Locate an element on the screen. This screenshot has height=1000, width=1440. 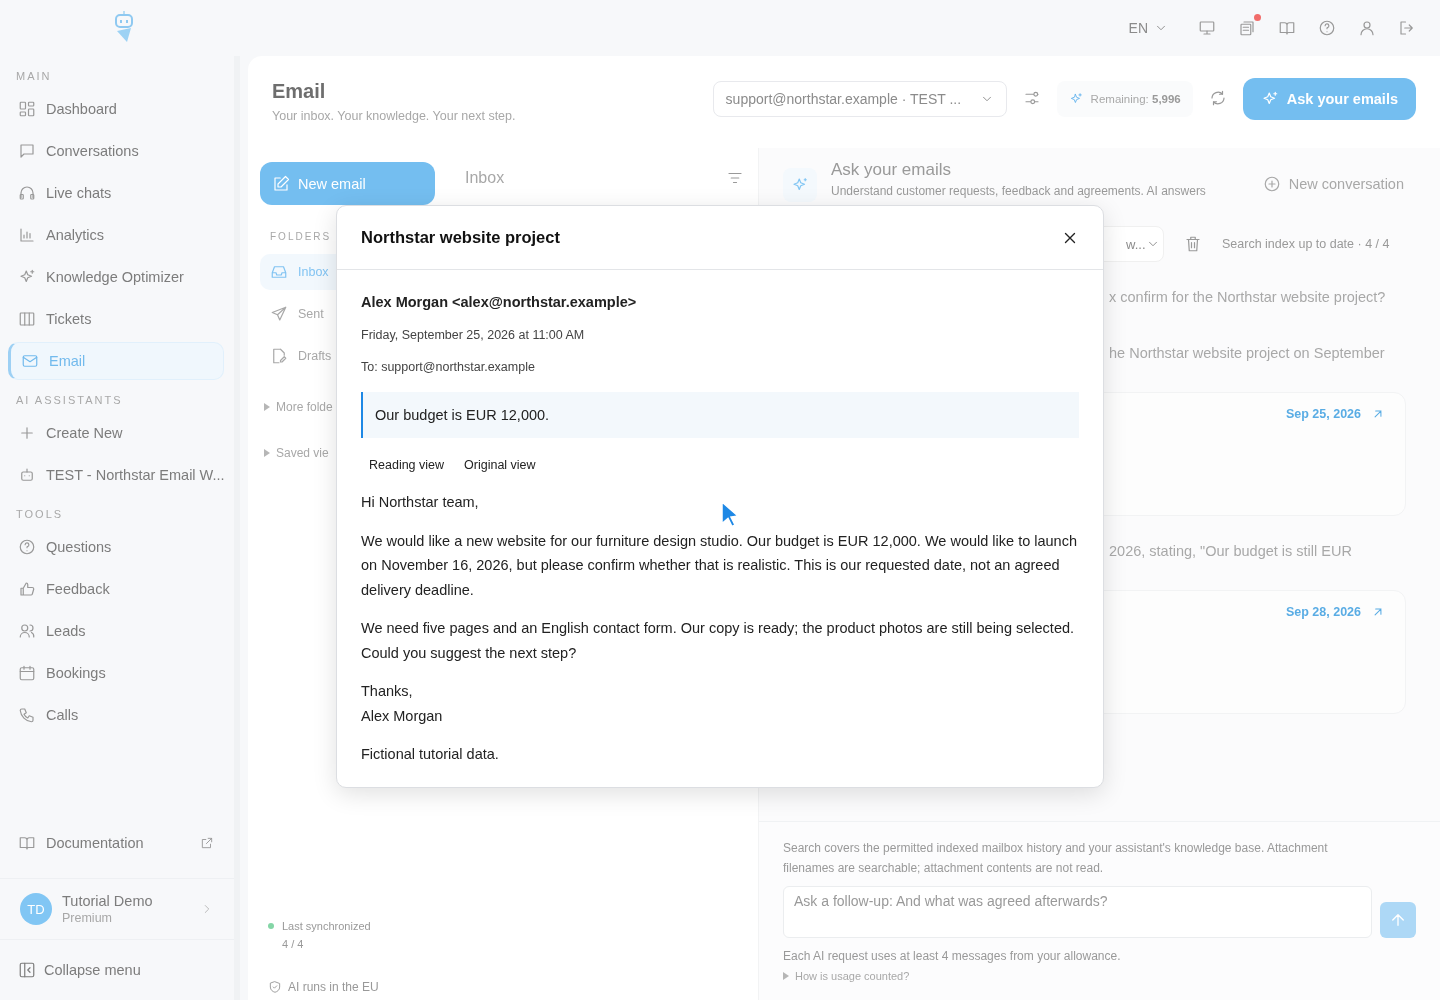
source-date-link: Sep 28, 2026 is located at coordinates (1335, 612).